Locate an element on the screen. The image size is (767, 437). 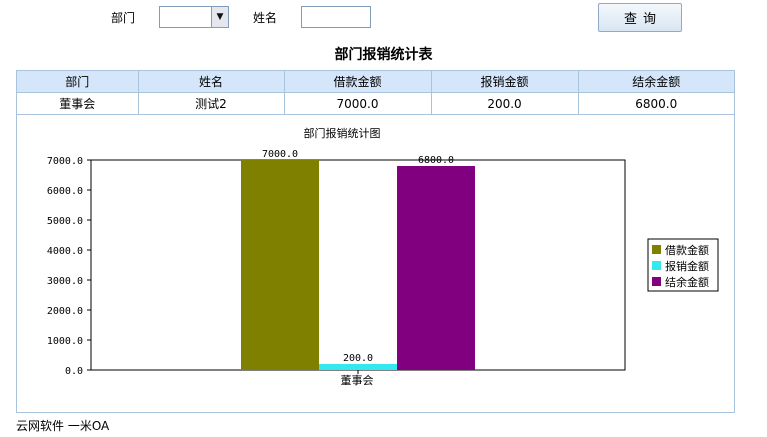
dept-select: ▼ is located at coordinates (194, 17).